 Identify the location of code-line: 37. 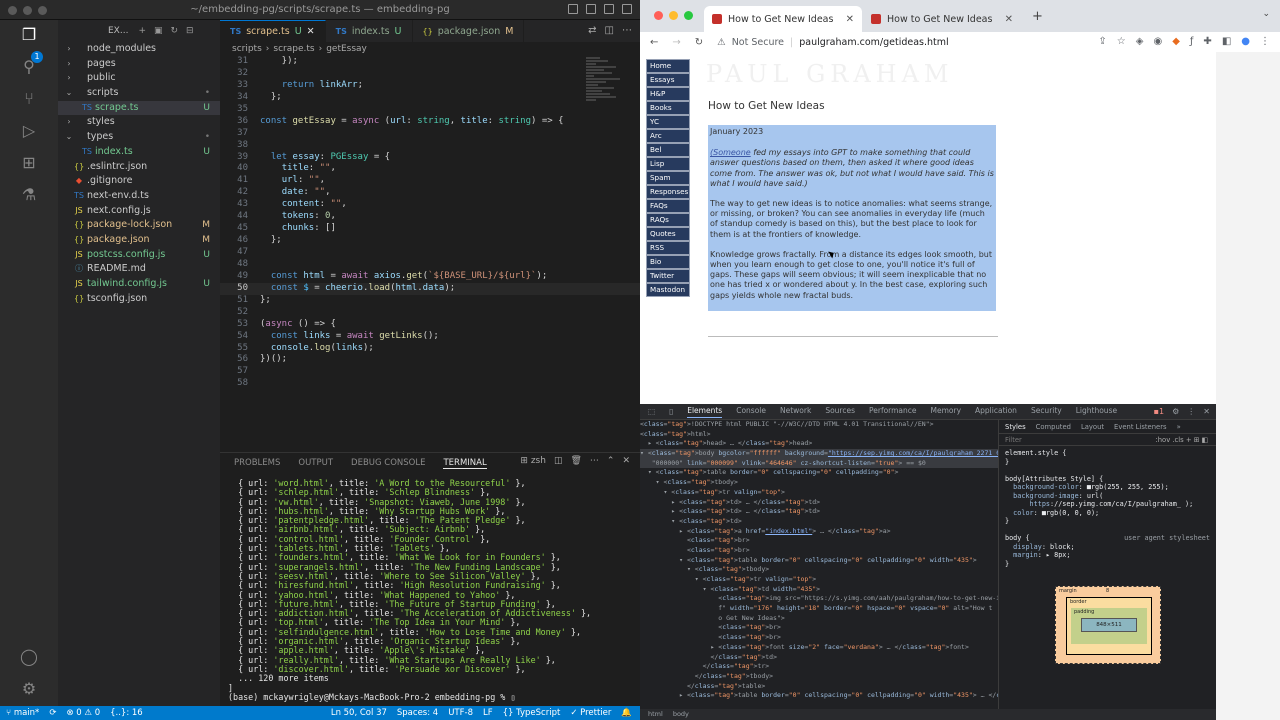
(430, 134).